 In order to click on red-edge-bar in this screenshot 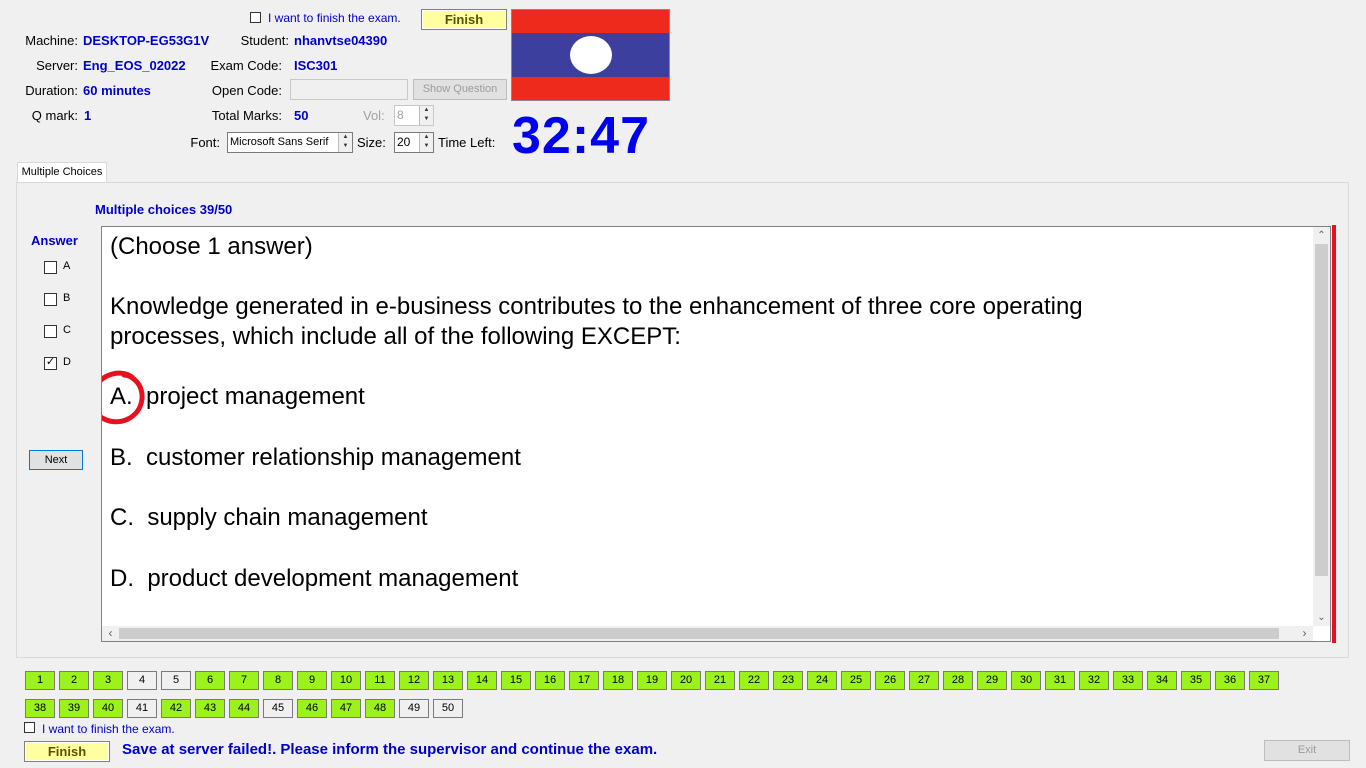, I will do `click(1334, 434)`.